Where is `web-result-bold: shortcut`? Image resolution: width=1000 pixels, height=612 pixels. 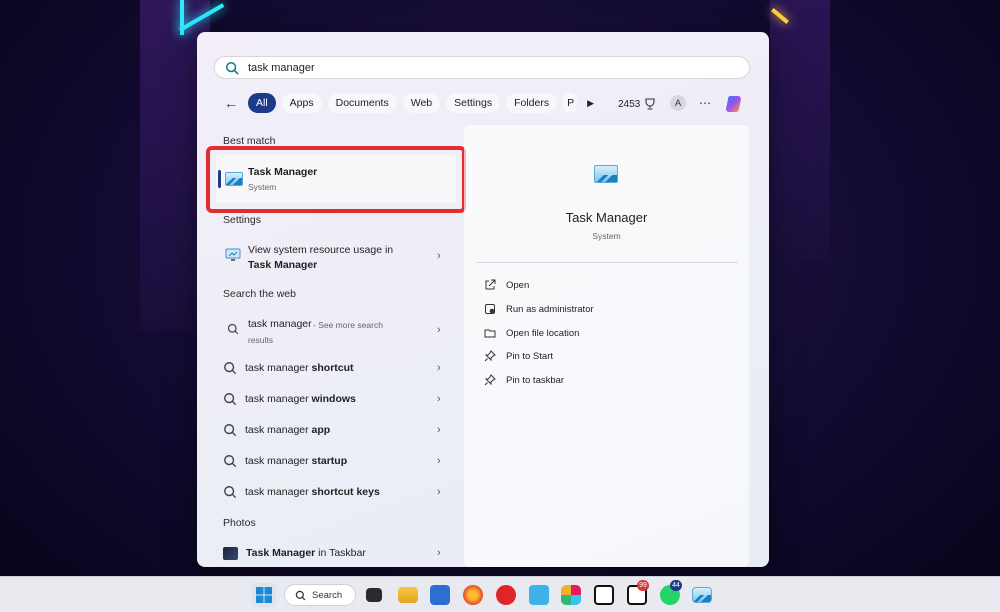 web-result-bold: shortcut is located at coordinates (332, 368).